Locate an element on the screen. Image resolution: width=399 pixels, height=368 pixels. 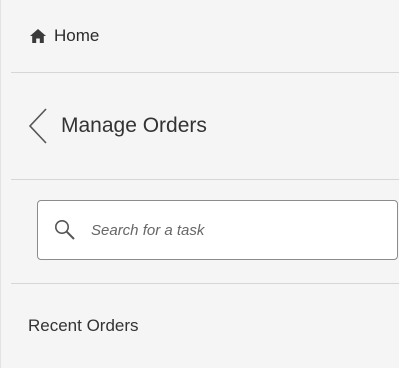
recent-orders-label: Recent Orders is located at coordinates (83, 325).